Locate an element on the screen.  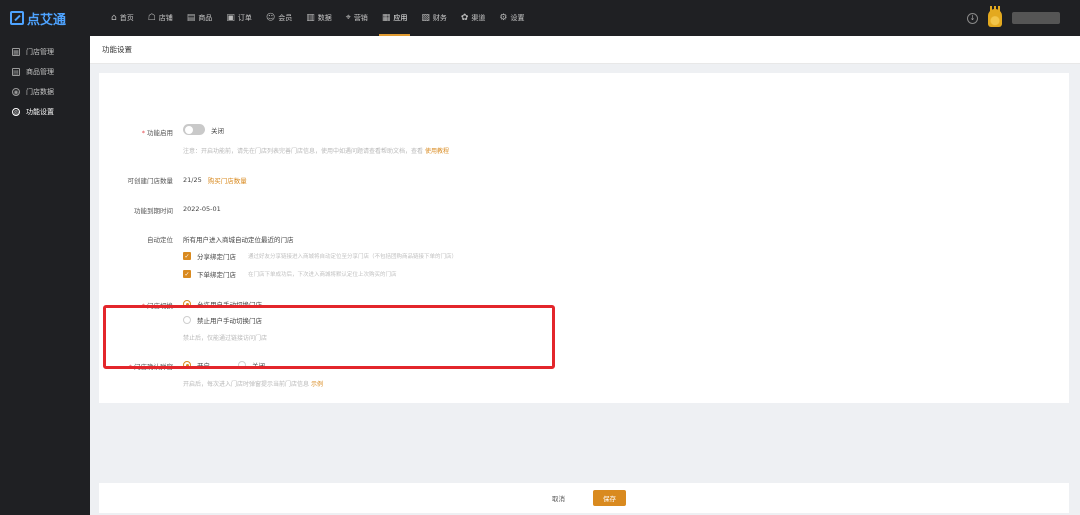
nav-item-marketing: ⌖ 营销 is located at coordinates (357, 18).